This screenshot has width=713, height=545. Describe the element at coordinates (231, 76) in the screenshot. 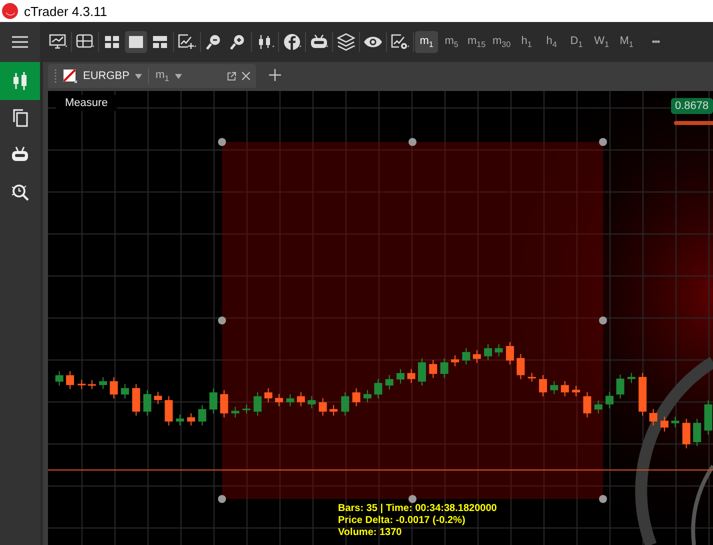

I see `popout-icon` at that location.